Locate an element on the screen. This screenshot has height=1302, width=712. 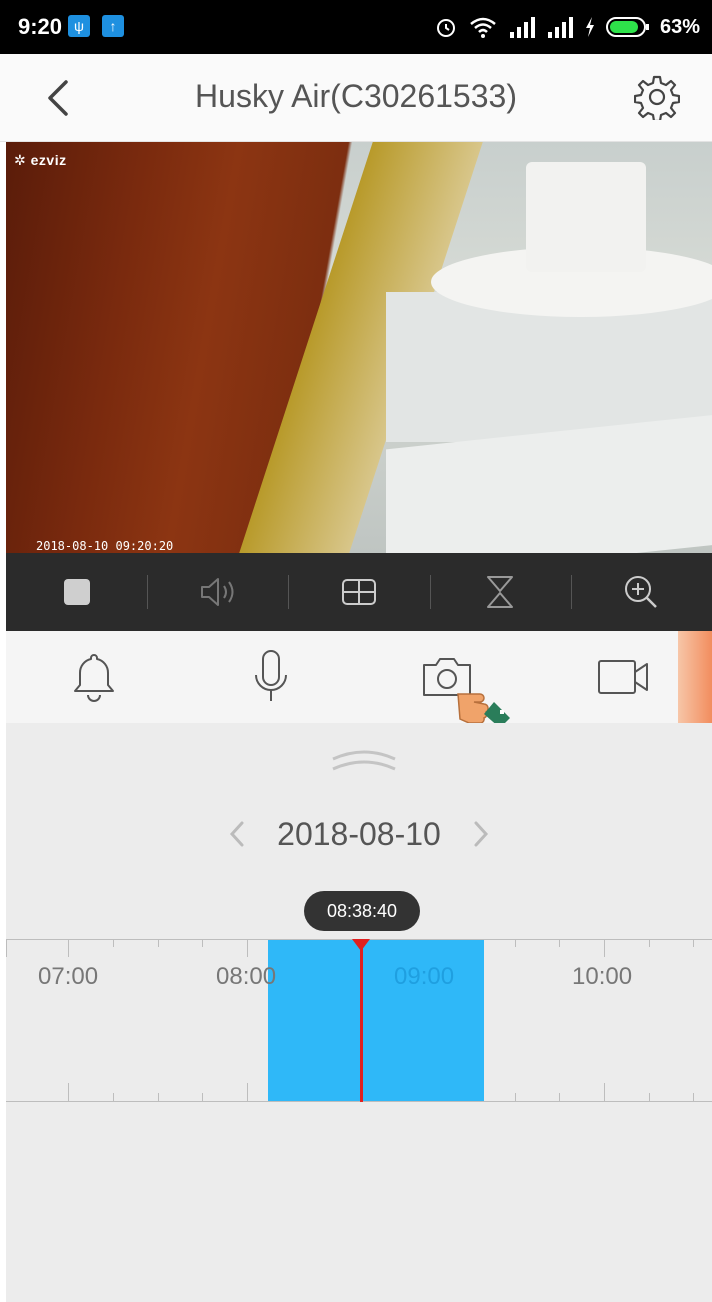
gear-icon is located at coordinates (657, 97).